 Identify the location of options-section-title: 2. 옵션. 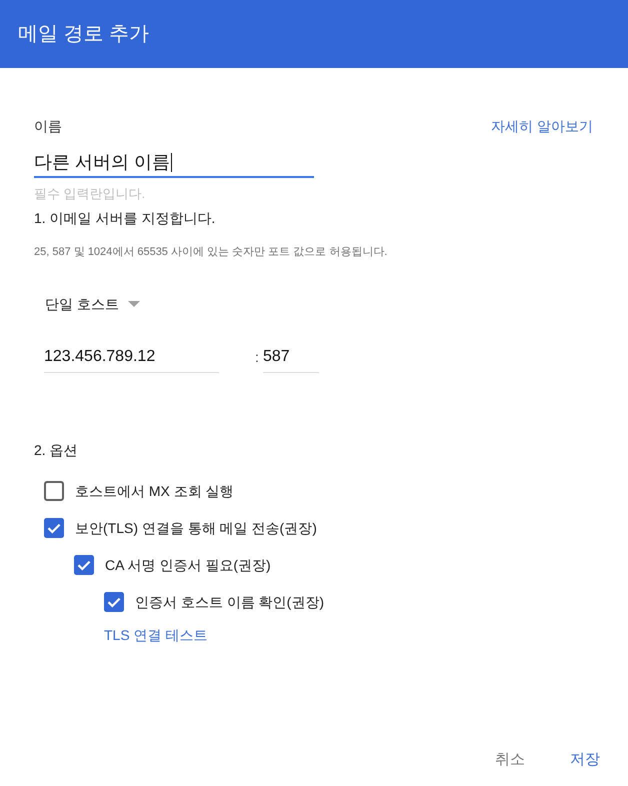
(56, 450).